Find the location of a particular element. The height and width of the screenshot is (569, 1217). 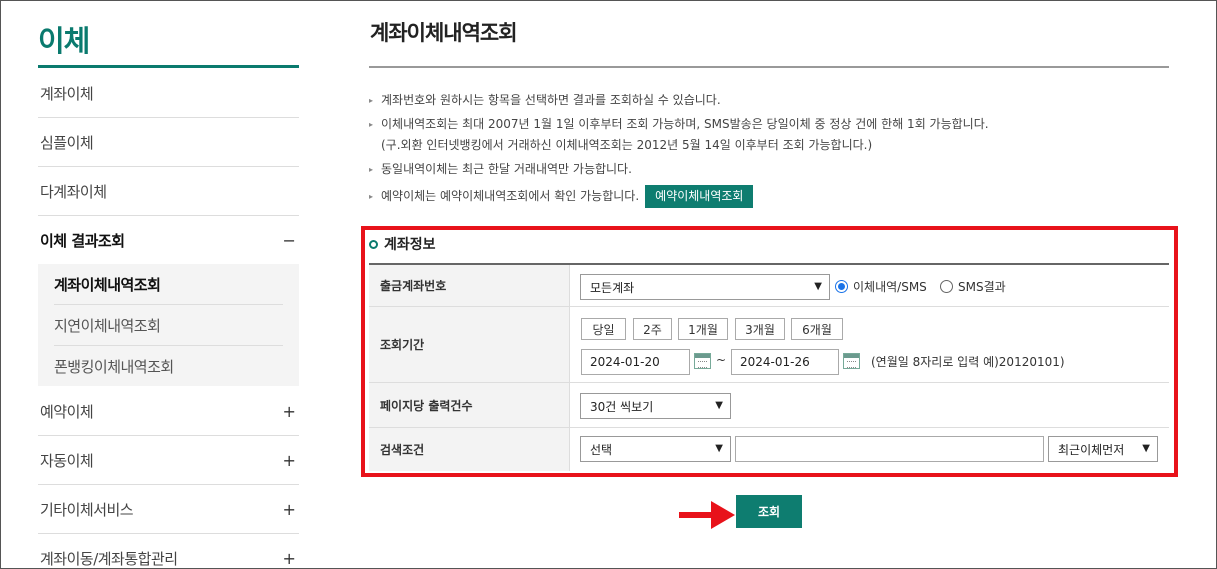

section-title: 계좌정보 is located at coordinates (402, 244).